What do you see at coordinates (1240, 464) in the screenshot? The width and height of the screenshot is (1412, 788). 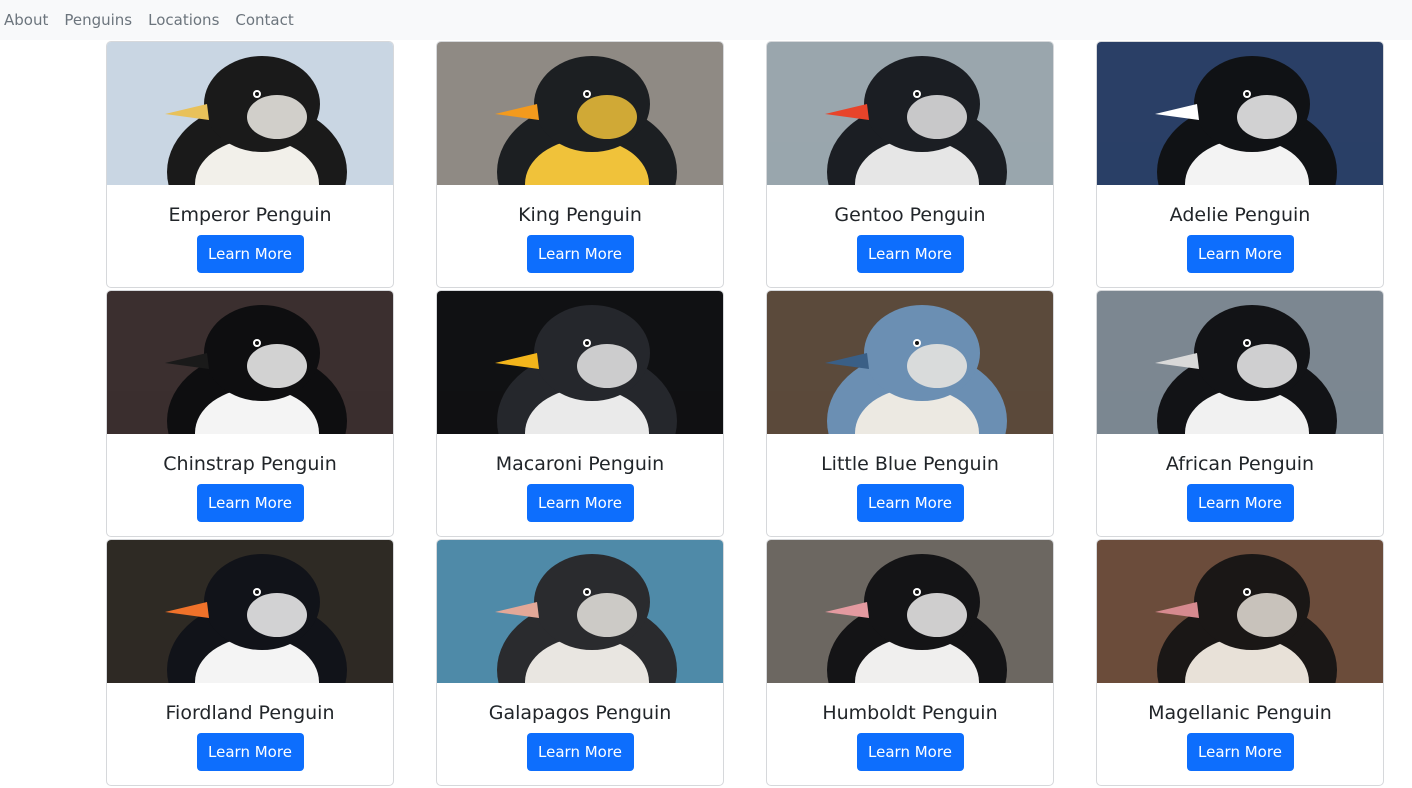 I see `penguin-card-title: African Penguin` at bounding box center [1240, 464].